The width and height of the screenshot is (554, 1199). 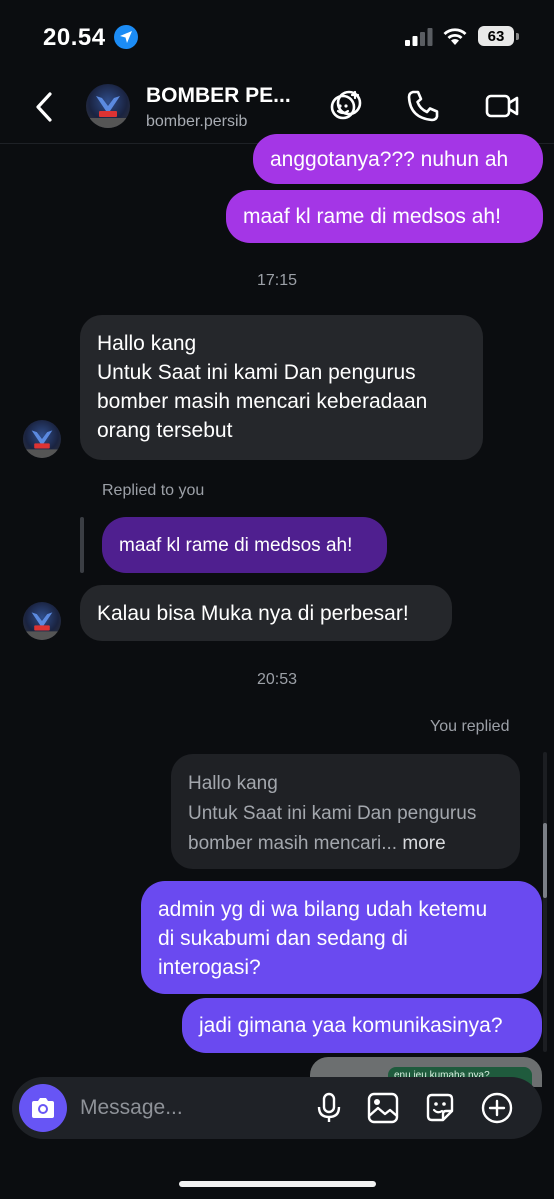 I want to click on quoted-line: Hallo kang, so click(x=233, y=783).